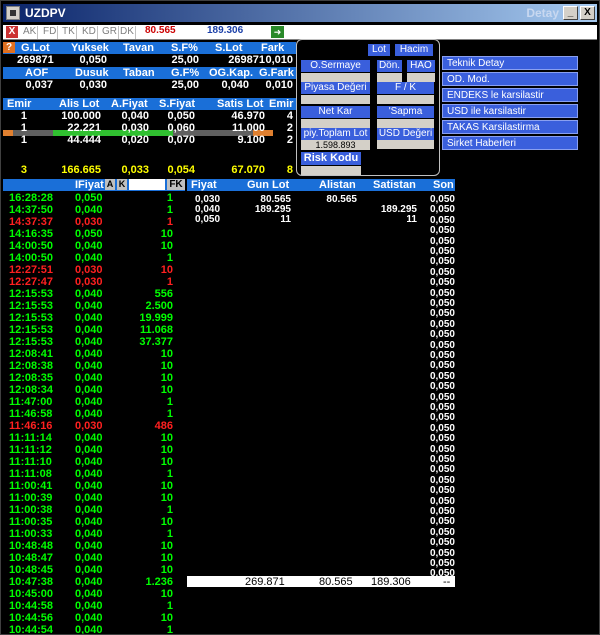 The height and width of the screenshot is (635, 600). What do you see at coordinates (127, 32) in the screenshot?
I see `tab-dk: DK` at bounding box center [127, 32].